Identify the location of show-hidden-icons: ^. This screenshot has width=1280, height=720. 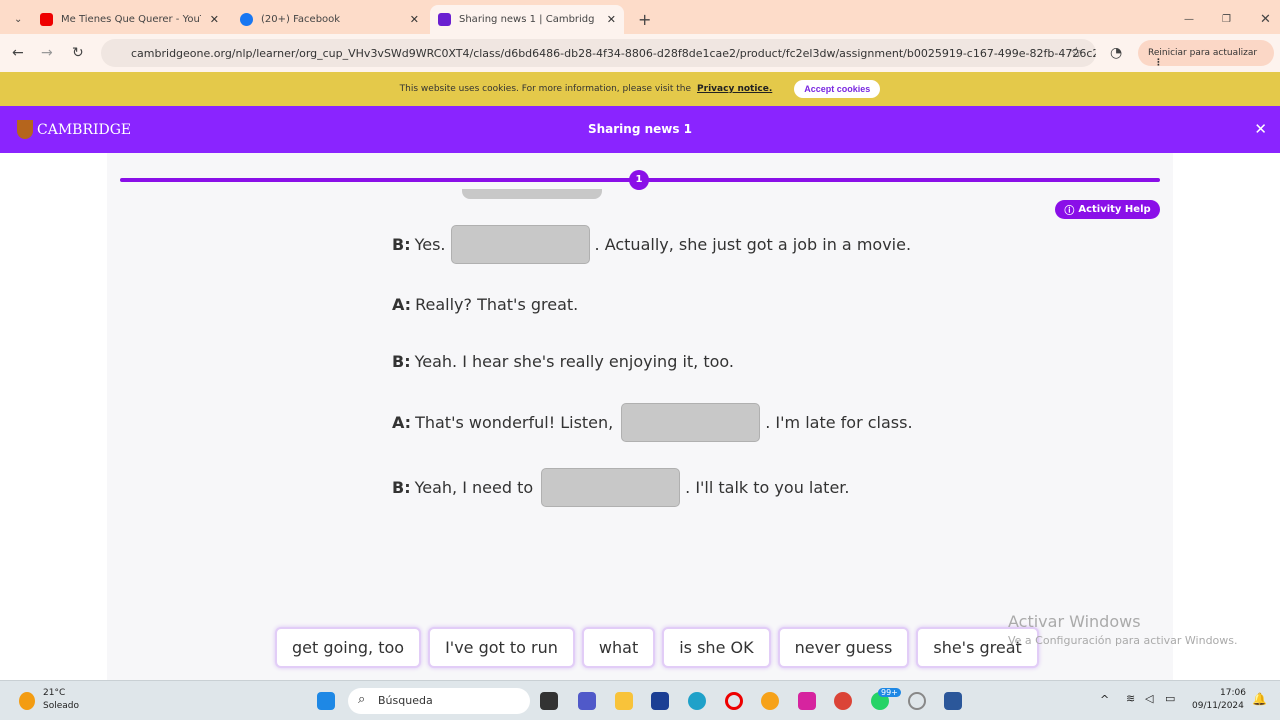
(1104, 699).